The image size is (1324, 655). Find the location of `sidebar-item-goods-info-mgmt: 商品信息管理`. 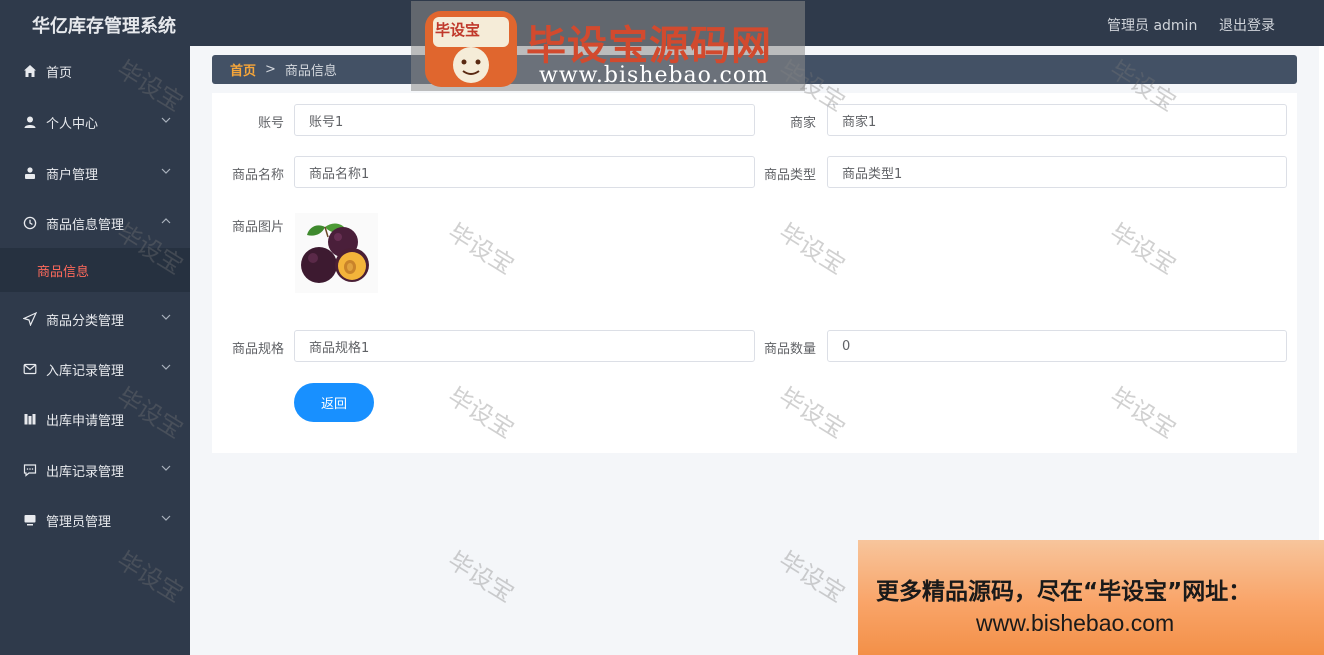

sidebar-item-goods-info-mgmt: 商品信息管理 is located at coordinates (95, 223).